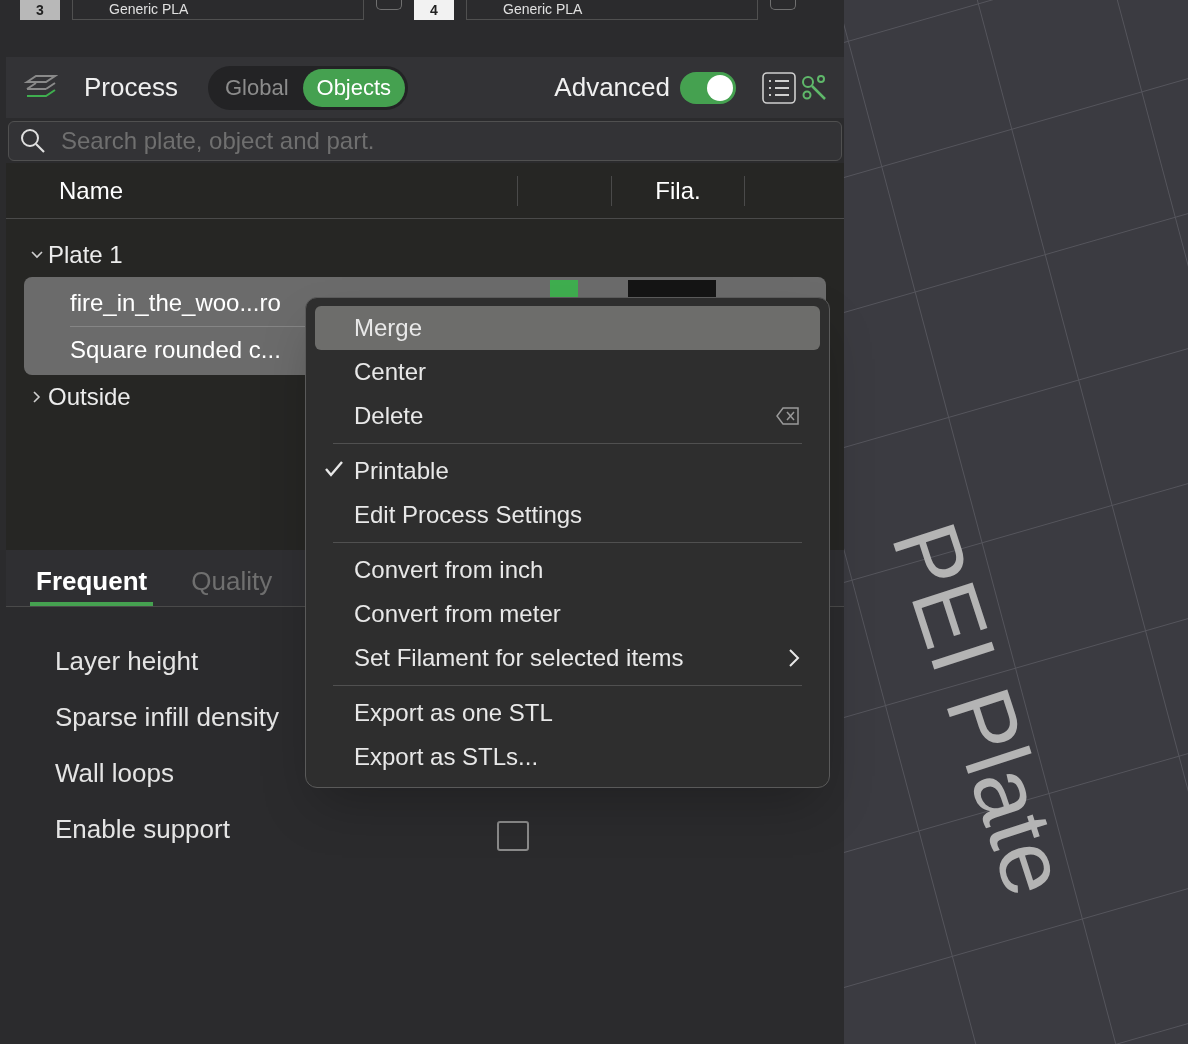 The image size is (1188, 1044). I want to click on setting-label: Enable support, so click(142, 828).